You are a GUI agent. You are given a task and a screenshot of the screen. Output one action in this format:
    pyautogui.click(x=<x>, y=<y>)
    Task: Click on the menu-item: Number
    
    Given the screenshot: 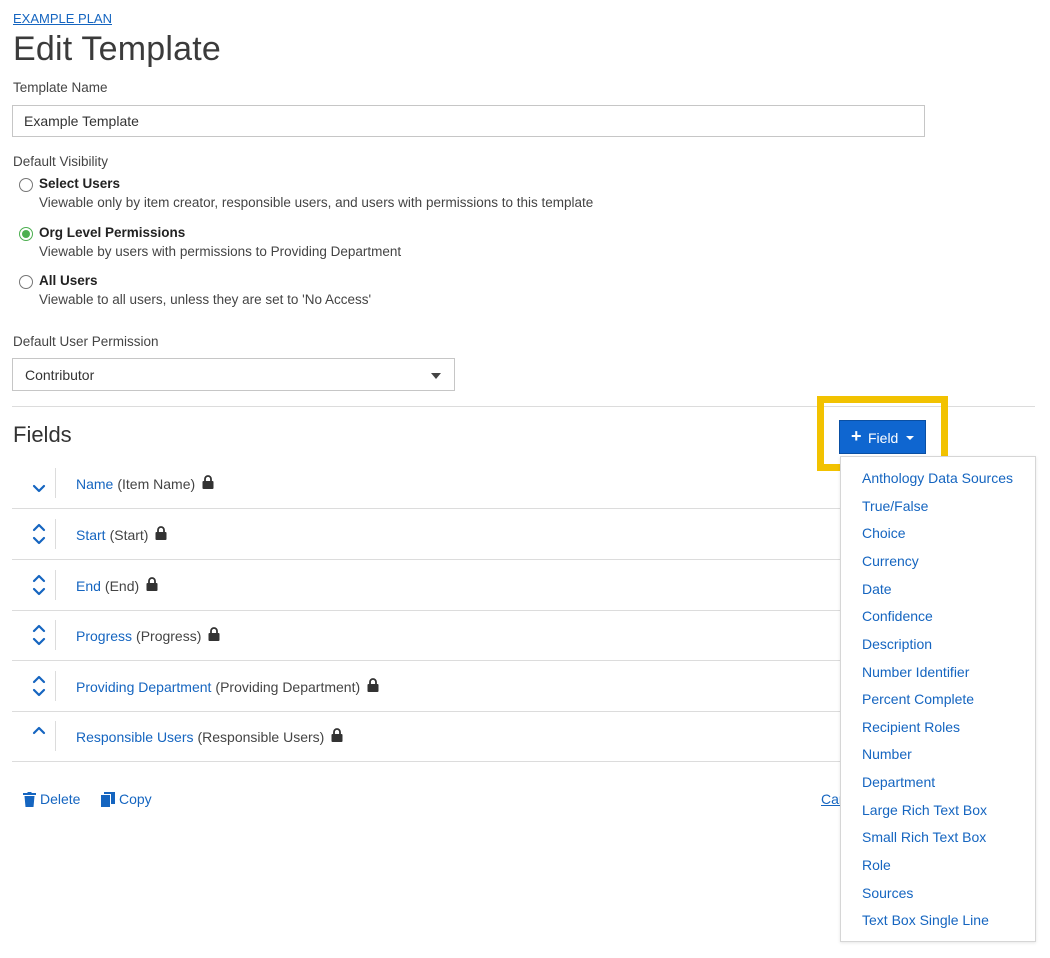 What is the action you would take?
    pyautogui.click(x=887, y=754)
    